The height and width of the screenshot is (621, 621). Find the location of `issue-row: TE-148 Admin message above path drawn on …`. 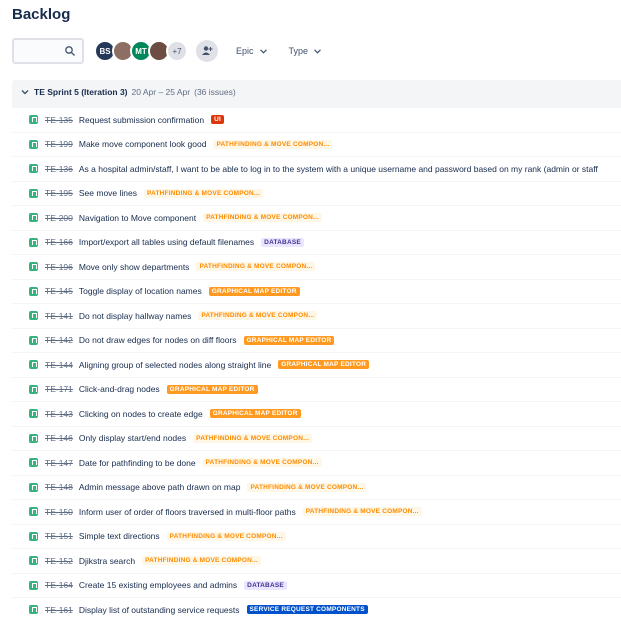

issue-row: TE-148 Admin message above path drawn on … is located at coordinates (316, 487).